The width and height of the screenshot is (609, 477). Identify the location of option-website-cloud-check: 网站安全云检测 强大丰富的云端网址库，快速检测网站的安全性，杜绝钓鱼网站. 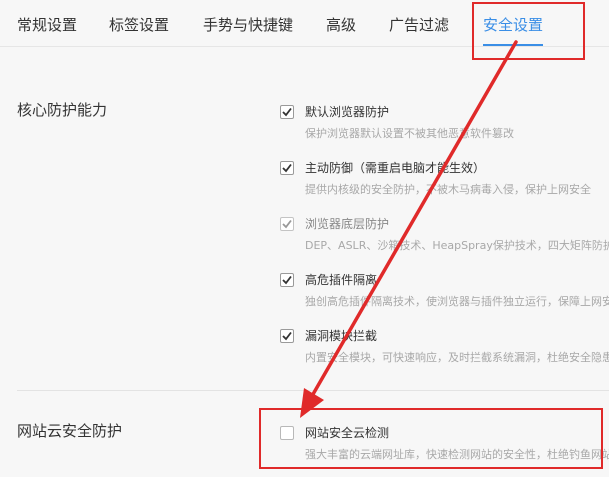
(444, 449).